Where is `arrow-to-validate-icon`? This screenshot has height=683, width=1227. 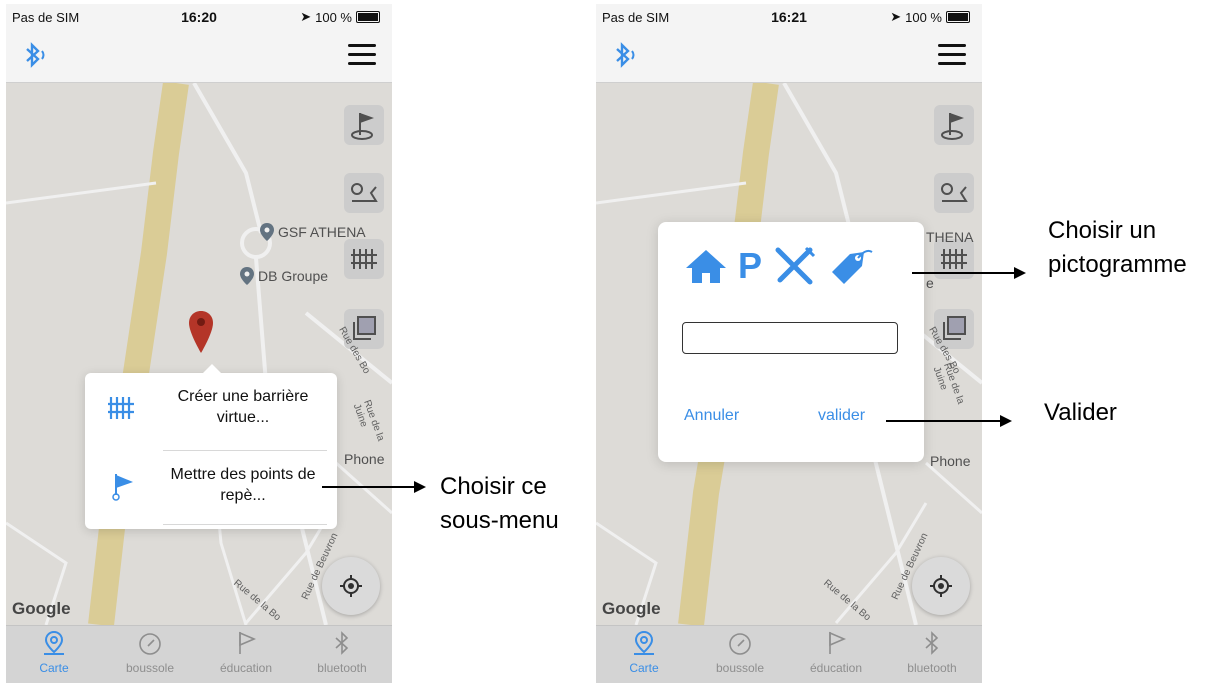 arrow-to-validate-icon is located at coordinates (949, 421).